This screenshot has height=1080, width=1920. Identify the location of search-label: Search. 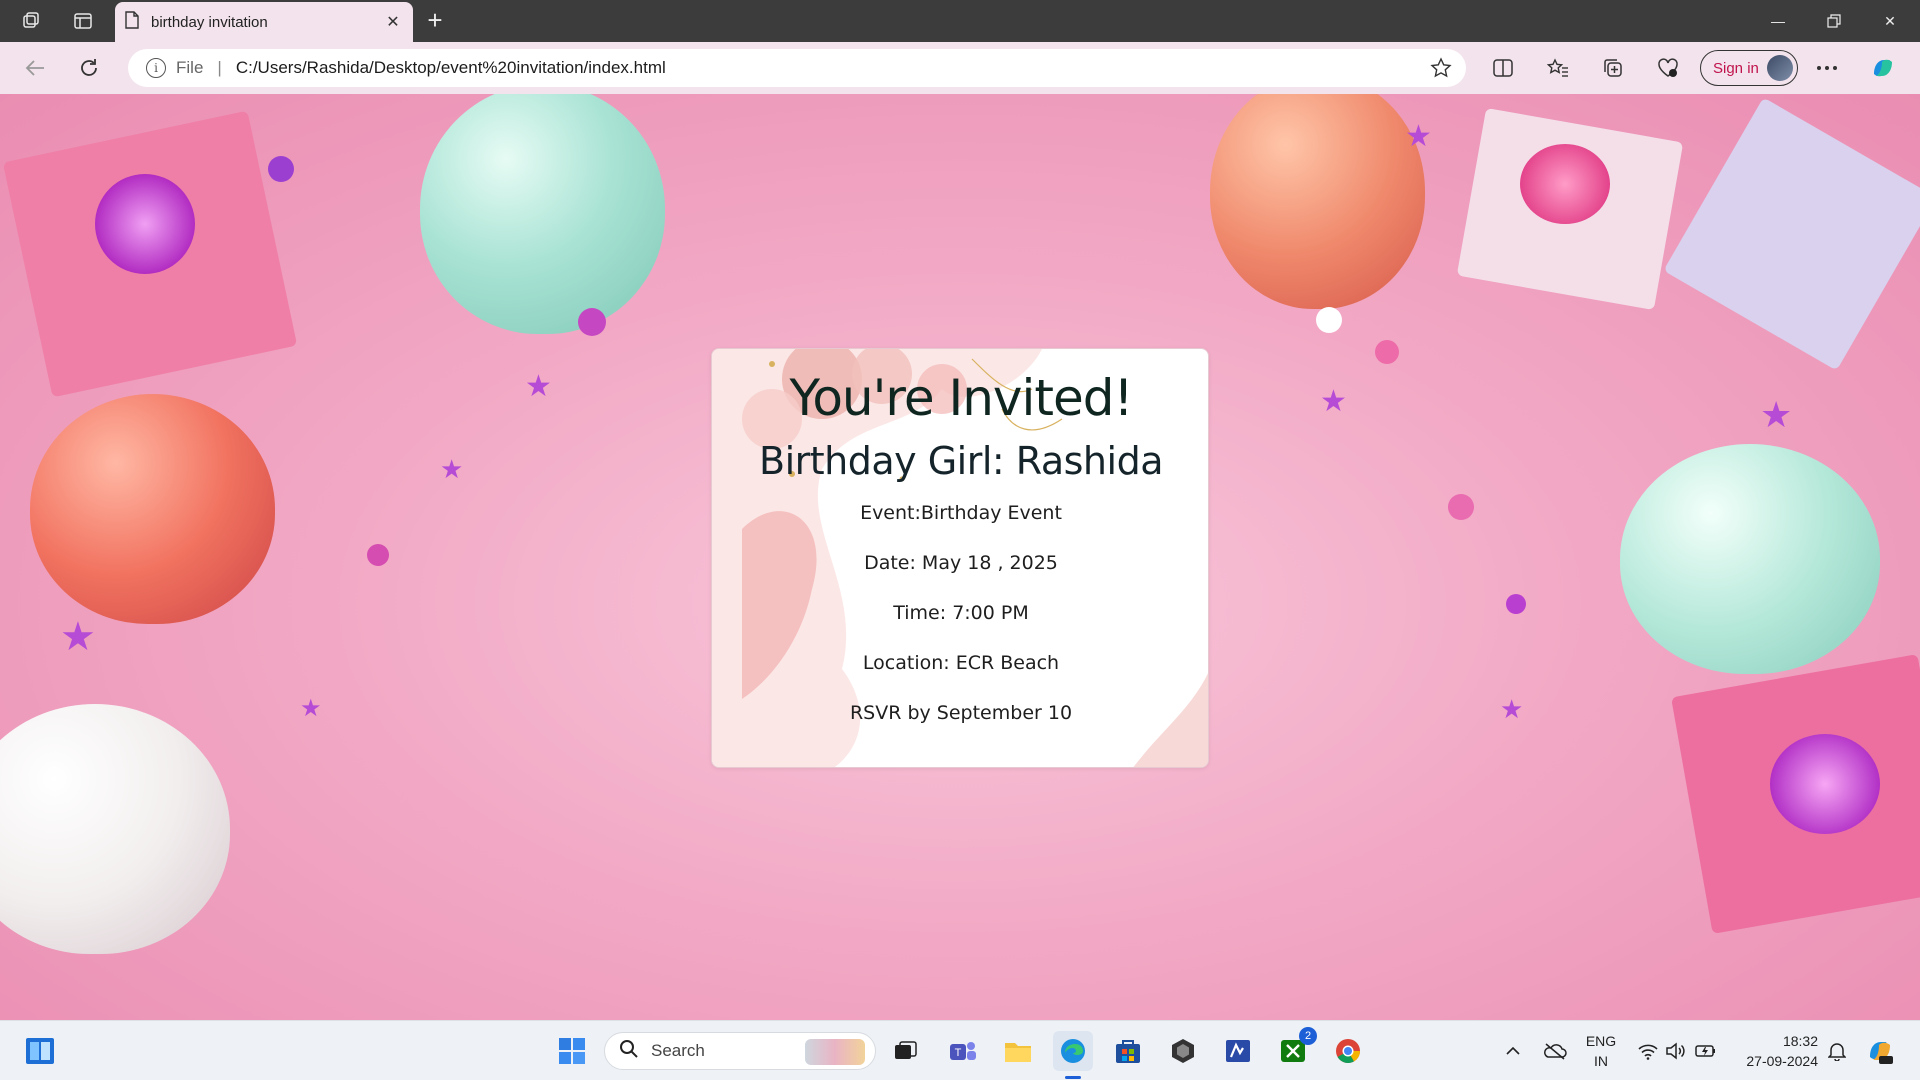
(678, 1050).